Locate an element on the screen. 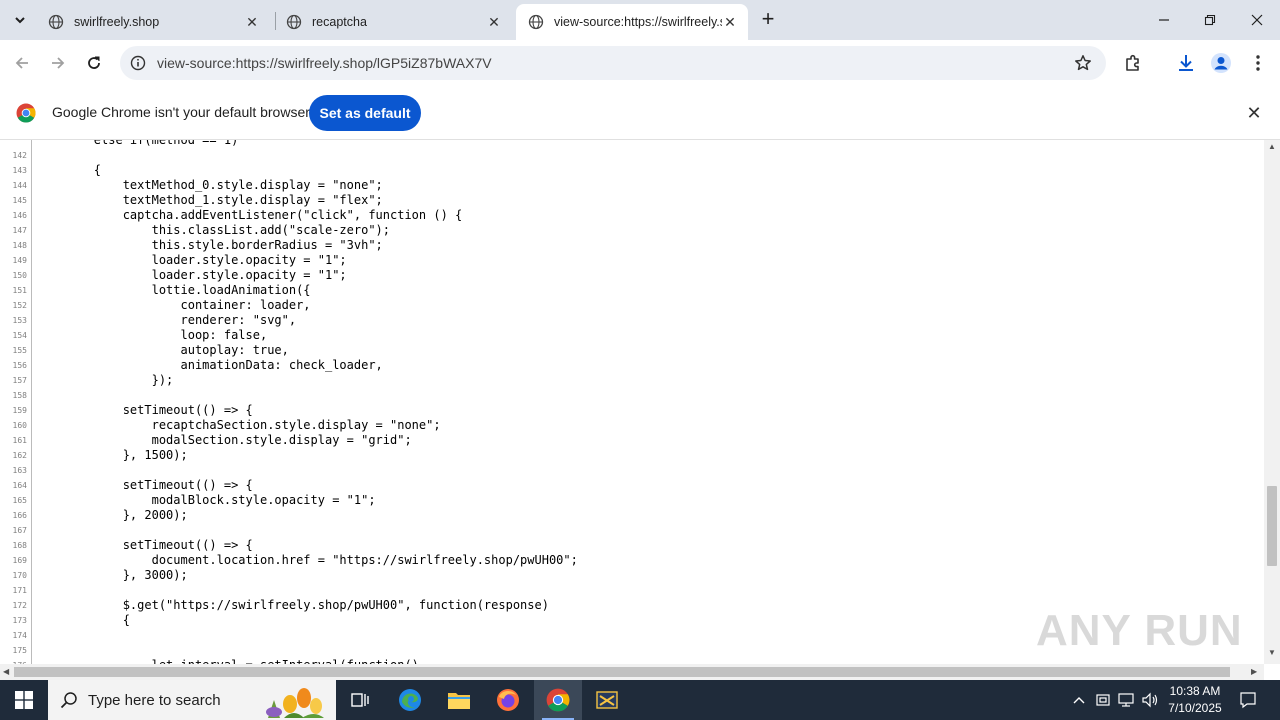  tab-search-button is located at coordinates (20, 20).